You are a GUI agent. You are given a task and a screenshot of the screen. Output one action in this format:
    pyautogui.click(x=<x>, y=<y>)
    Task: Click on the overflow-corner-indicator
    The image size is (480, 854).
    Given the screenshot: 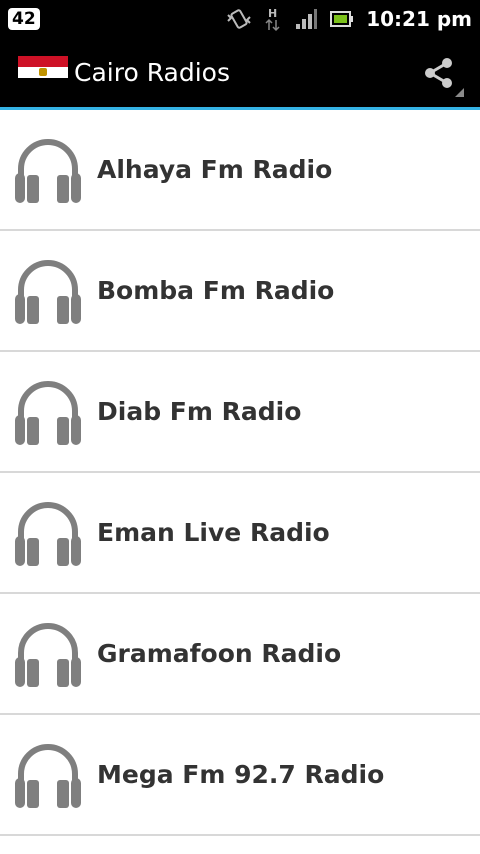 What is the action you would take?
    pyautogui.click(x=459, y=92)
    